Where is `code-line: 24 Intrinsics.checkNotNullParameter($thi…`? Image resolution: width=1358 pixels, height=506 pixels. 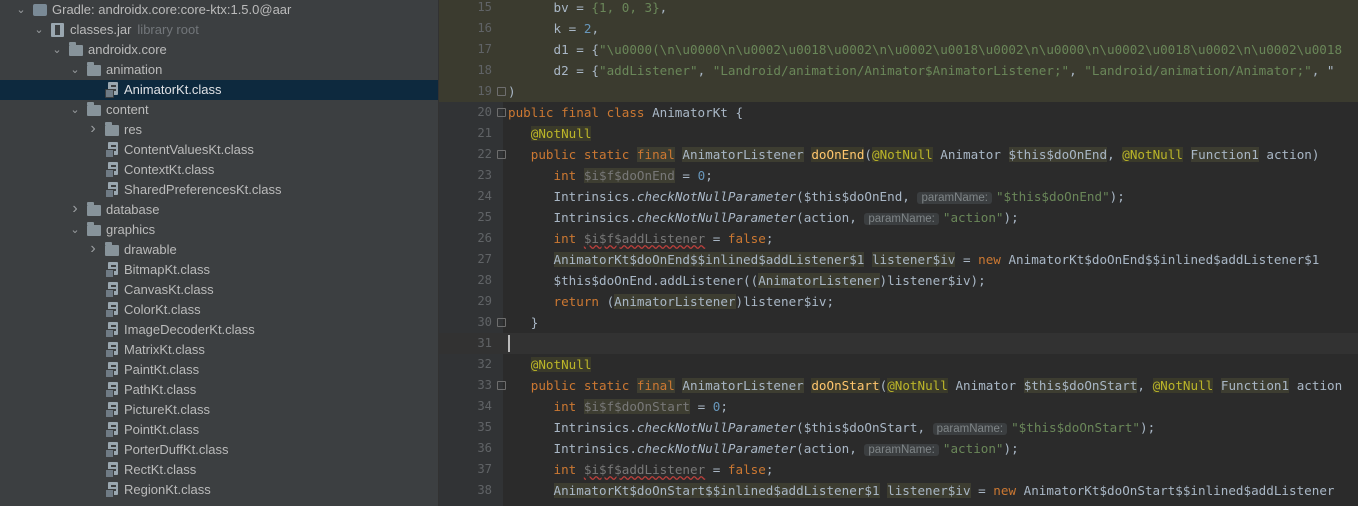
code-line: 24 Intrinsics.checkNotNullParameter($thi… is located at coordinates (898, 196).